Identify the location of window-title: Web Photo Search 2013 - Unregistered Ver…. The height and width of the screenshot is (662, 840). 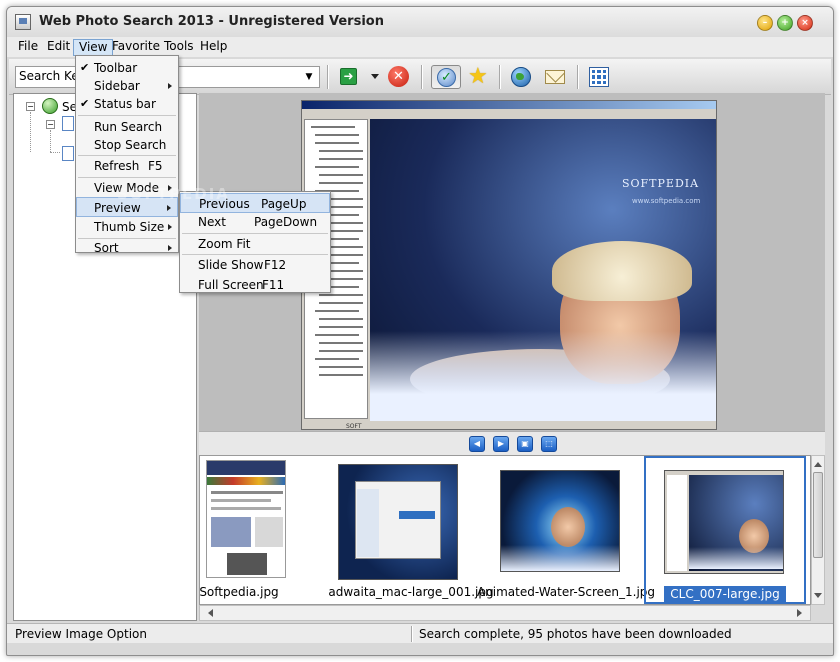
(211, 21).